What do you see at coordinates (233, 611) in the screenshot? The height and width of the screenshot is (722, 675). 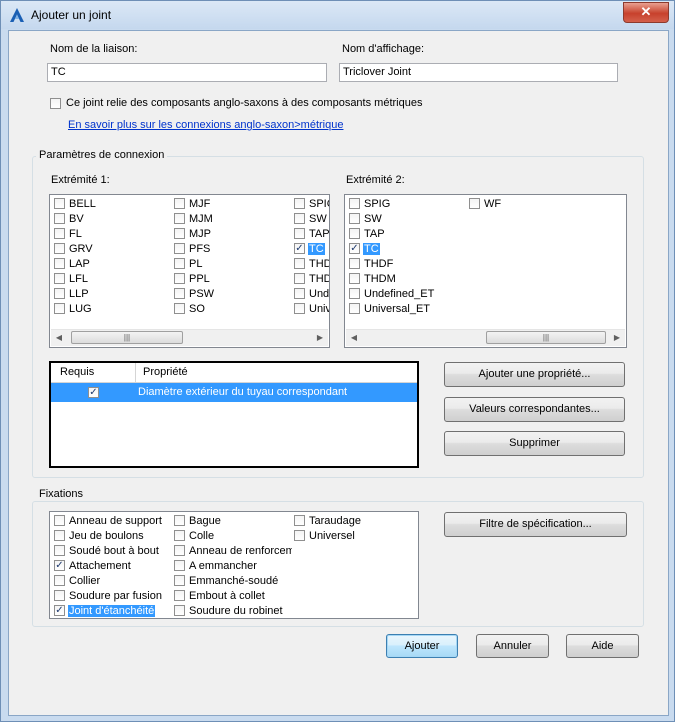 I see `list-item: Soudure du robinet` at bounding box center [233, 611].